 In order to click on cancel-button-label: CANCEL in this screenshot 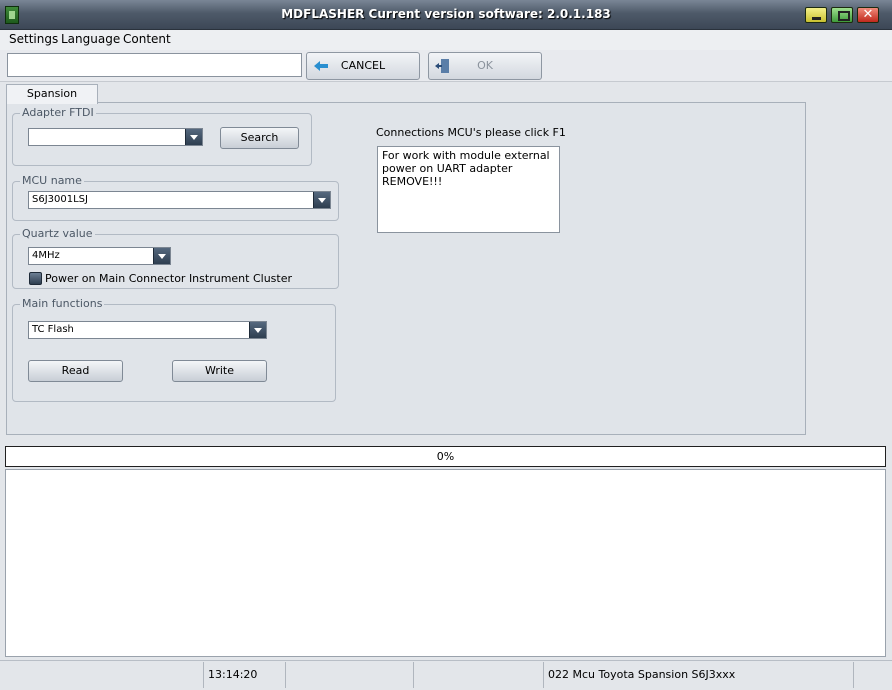, I will do `click(363, 65)`.